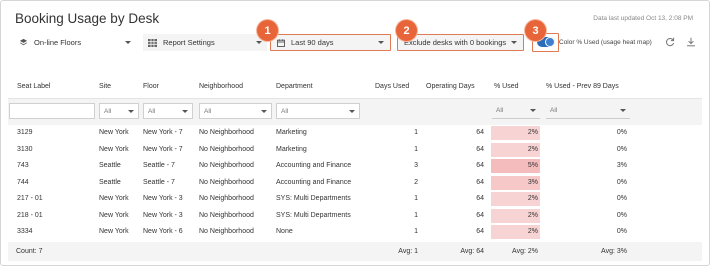 The image size is (710, 266). What do you see at coordinates (605, 42) in the screenshot?
I see `heatmap-toggle-label: Color % Used (usage heat map)` at bounding box center [605, 42].